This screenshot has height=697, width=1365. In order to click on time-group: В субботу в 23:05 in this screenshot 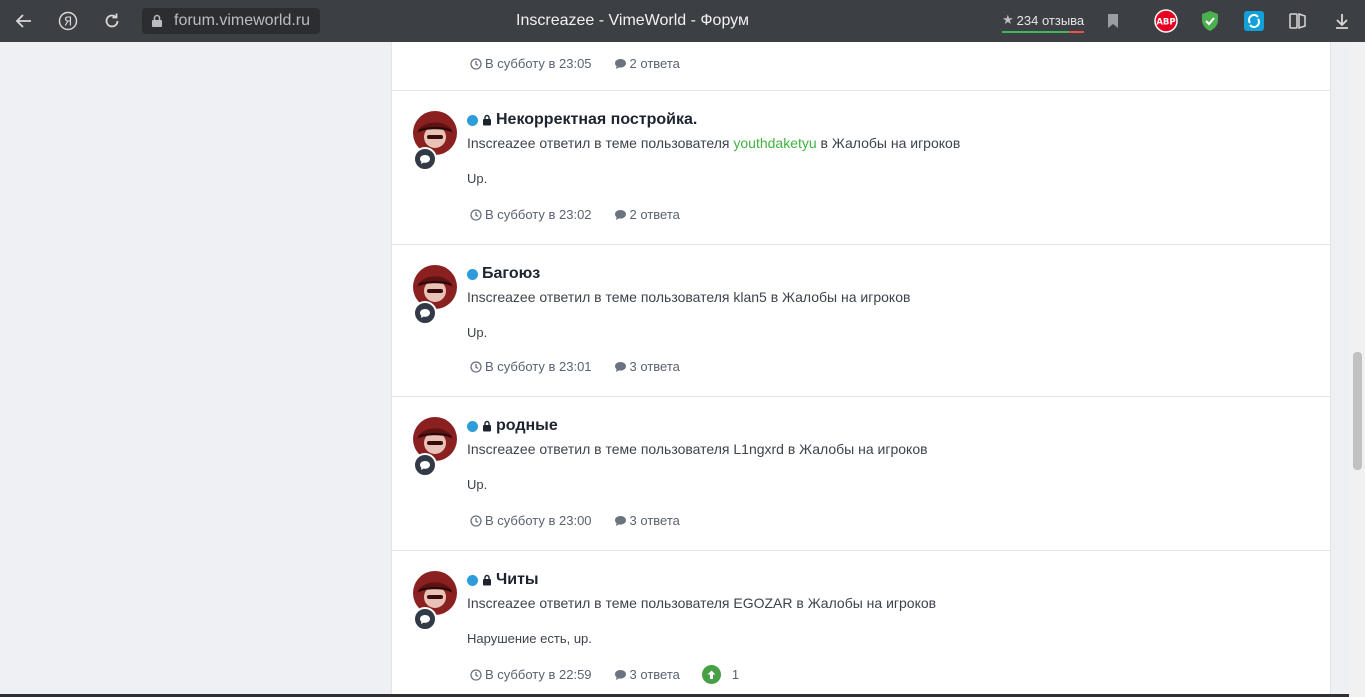, I will do `click(531, 63)`.